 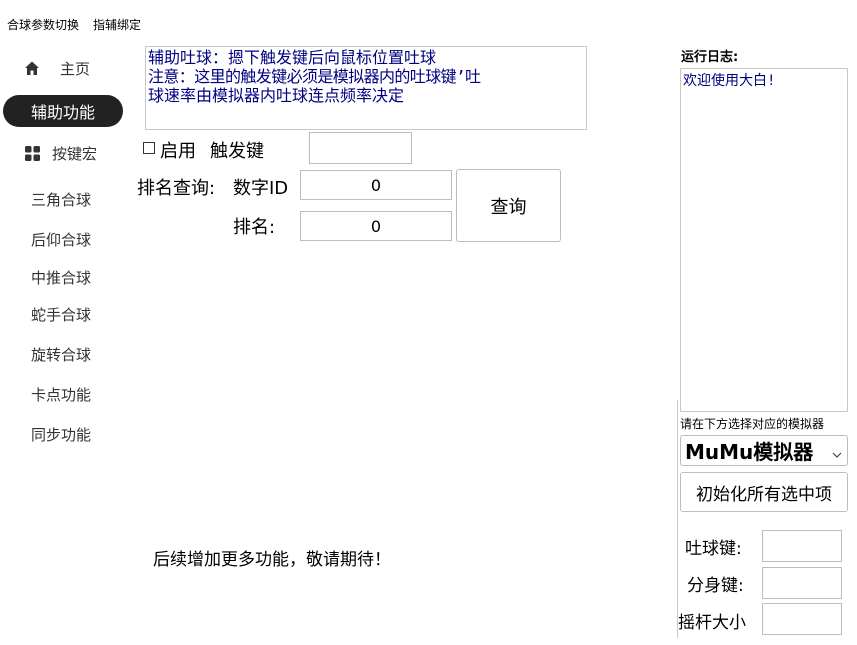 What do you see at coordinates (677, 519) in the screenshot?
I see `panel-divider` at bounding box center [677, 519].